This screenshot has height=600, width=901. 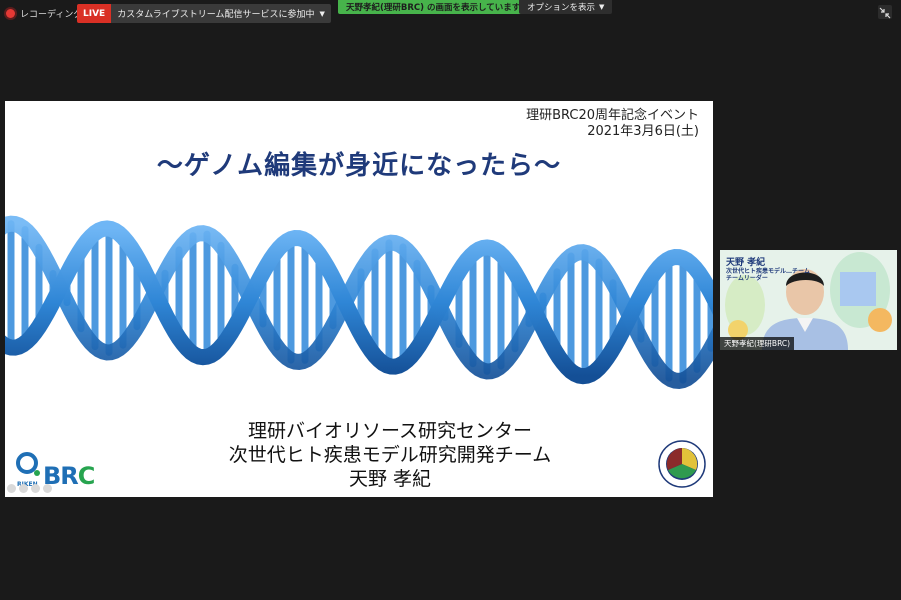 I want to click on live-stream-menu-label: カスタムライブストリーム配信サービスに参加中, so click(x=216, y=15).